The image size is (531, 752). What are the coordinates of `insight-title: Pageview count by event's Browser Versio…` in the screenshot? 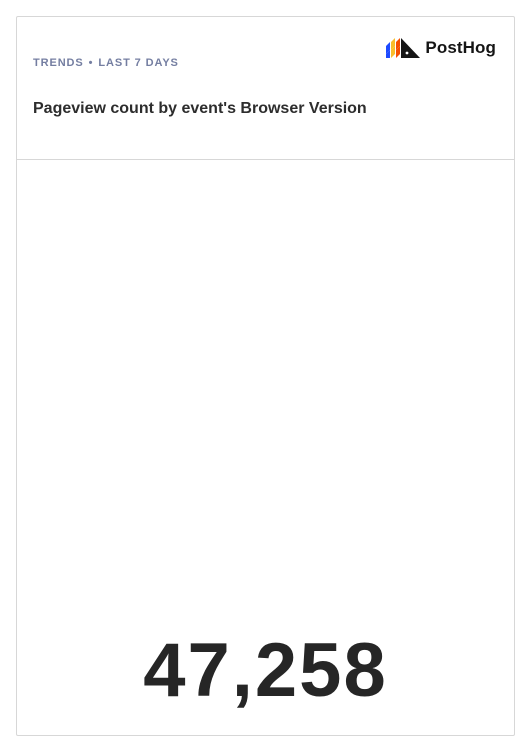 It's located at (200, 108).